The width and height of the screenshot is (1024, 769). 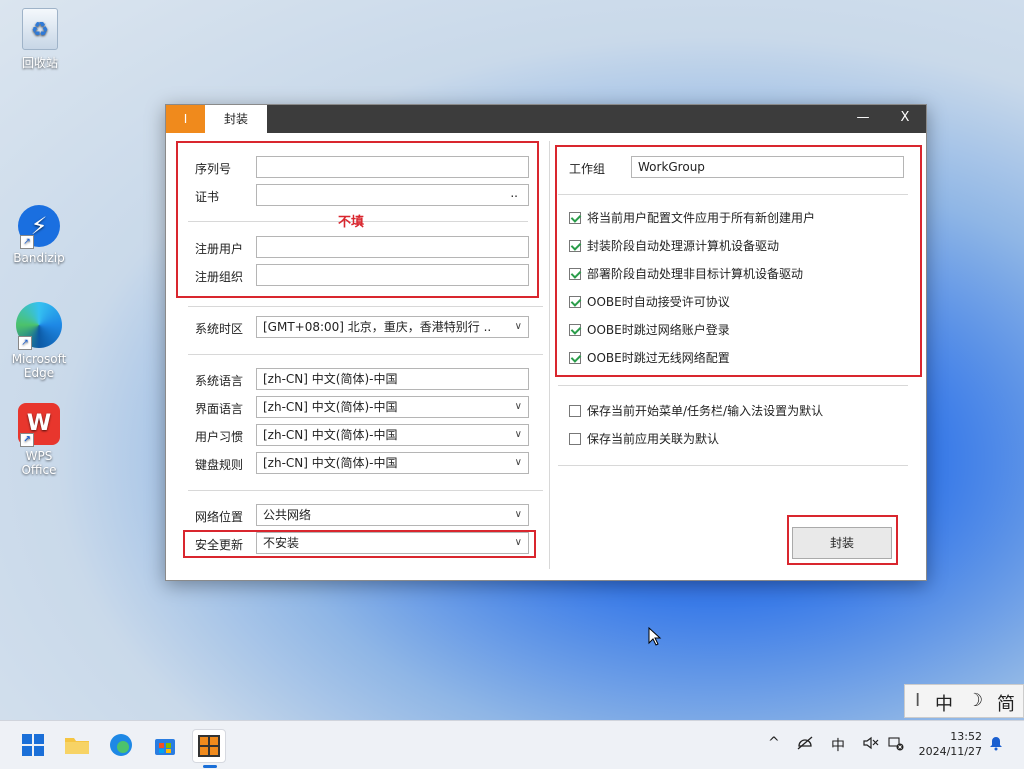 What do you see at coordinates (996, 745) in the screenshot?
I see `notification-bell-icon` at bounding box center [996, 745].